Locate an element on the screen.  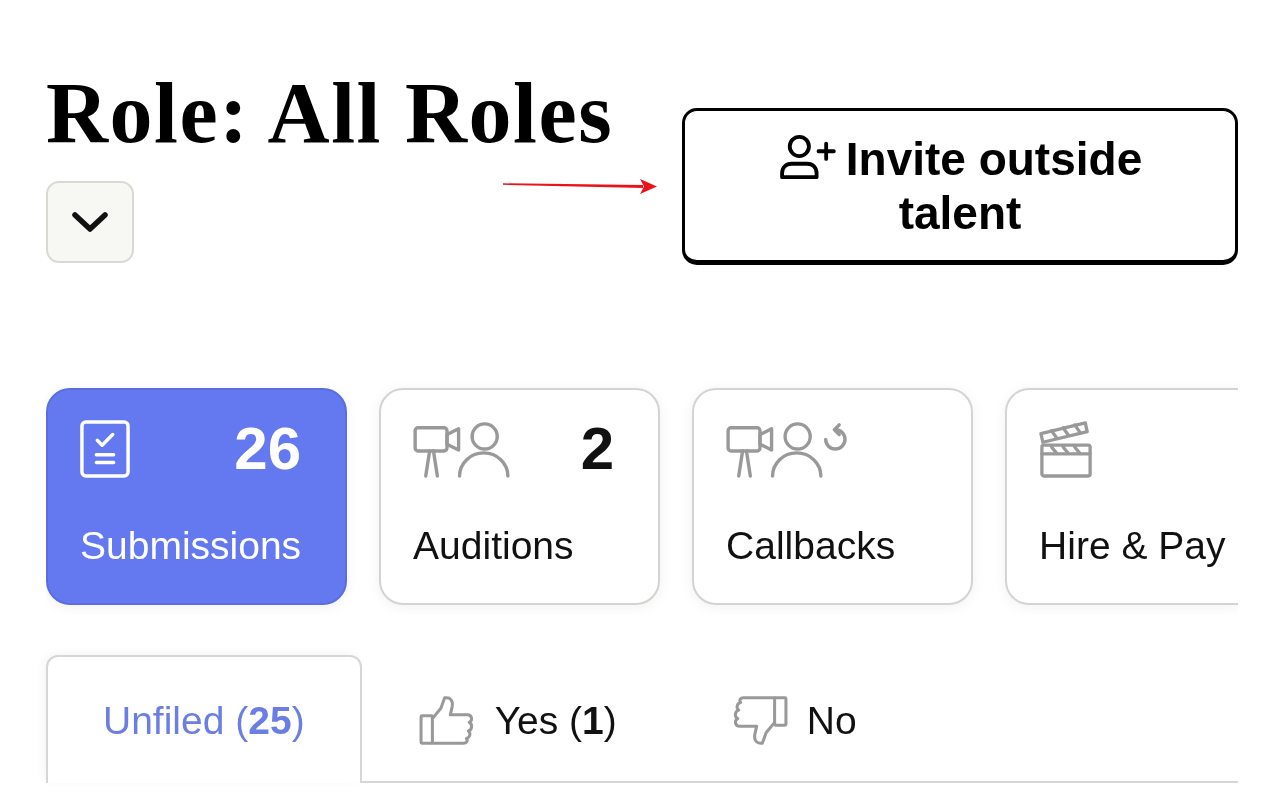
user-plus-icon is located at coordinates (806, 156).